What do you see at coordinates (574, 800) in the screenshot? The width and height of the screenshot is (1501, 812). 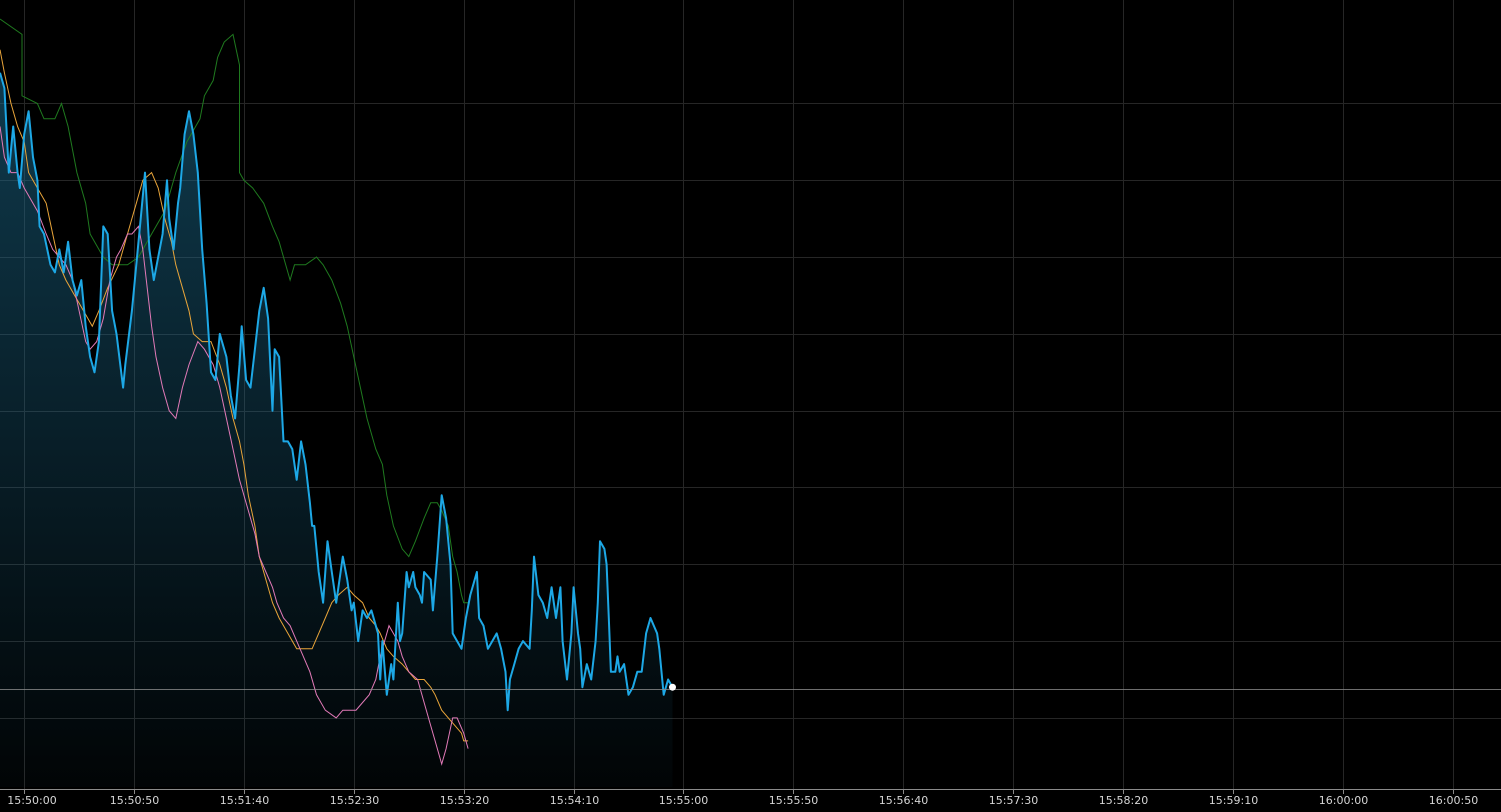 I see `x-tick-label: 15:54:10` at bounding box center [574, 800].